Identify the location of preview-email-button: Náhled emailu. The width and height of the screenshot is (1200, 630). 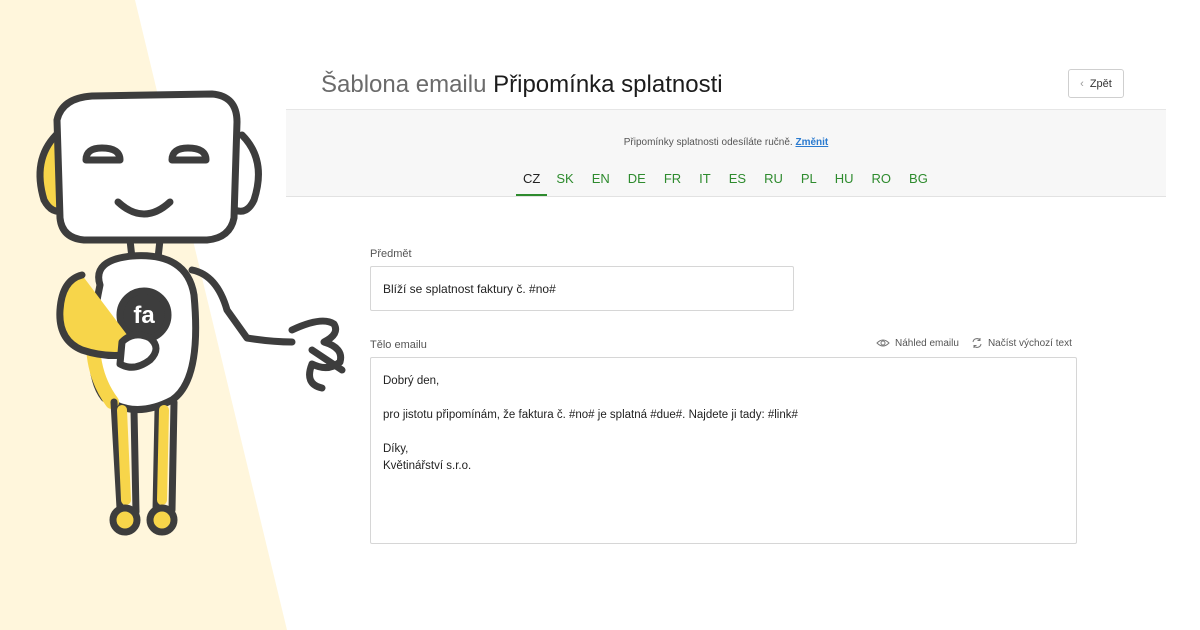
(917, 343).